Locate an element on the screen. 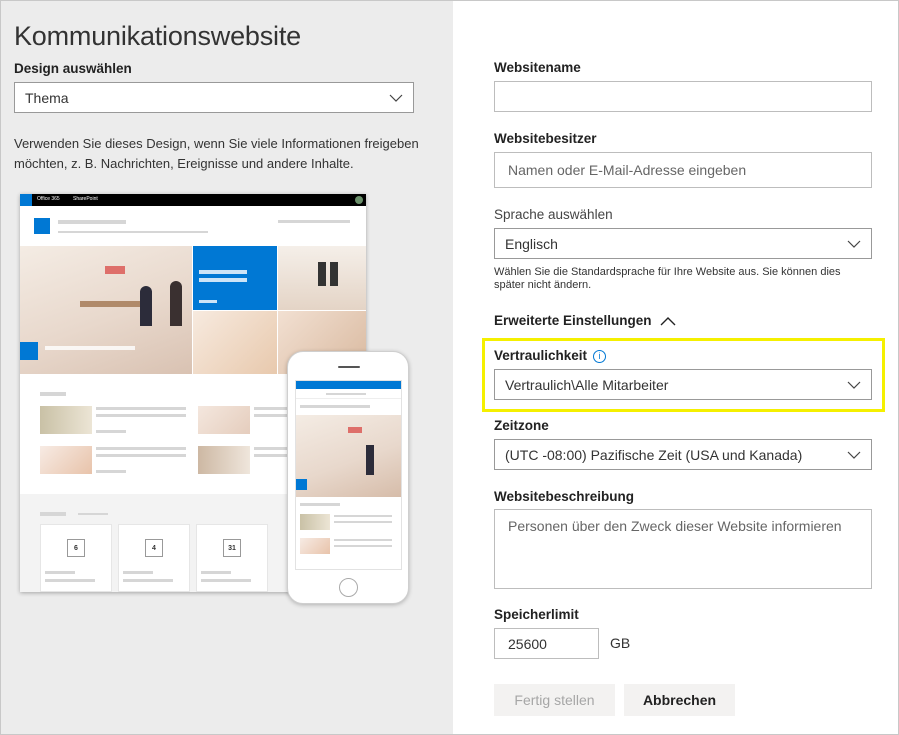 The height and width of the screenshot is (735, 899). owner-label: Websitebesitzer is located at coordinates (545, 138).